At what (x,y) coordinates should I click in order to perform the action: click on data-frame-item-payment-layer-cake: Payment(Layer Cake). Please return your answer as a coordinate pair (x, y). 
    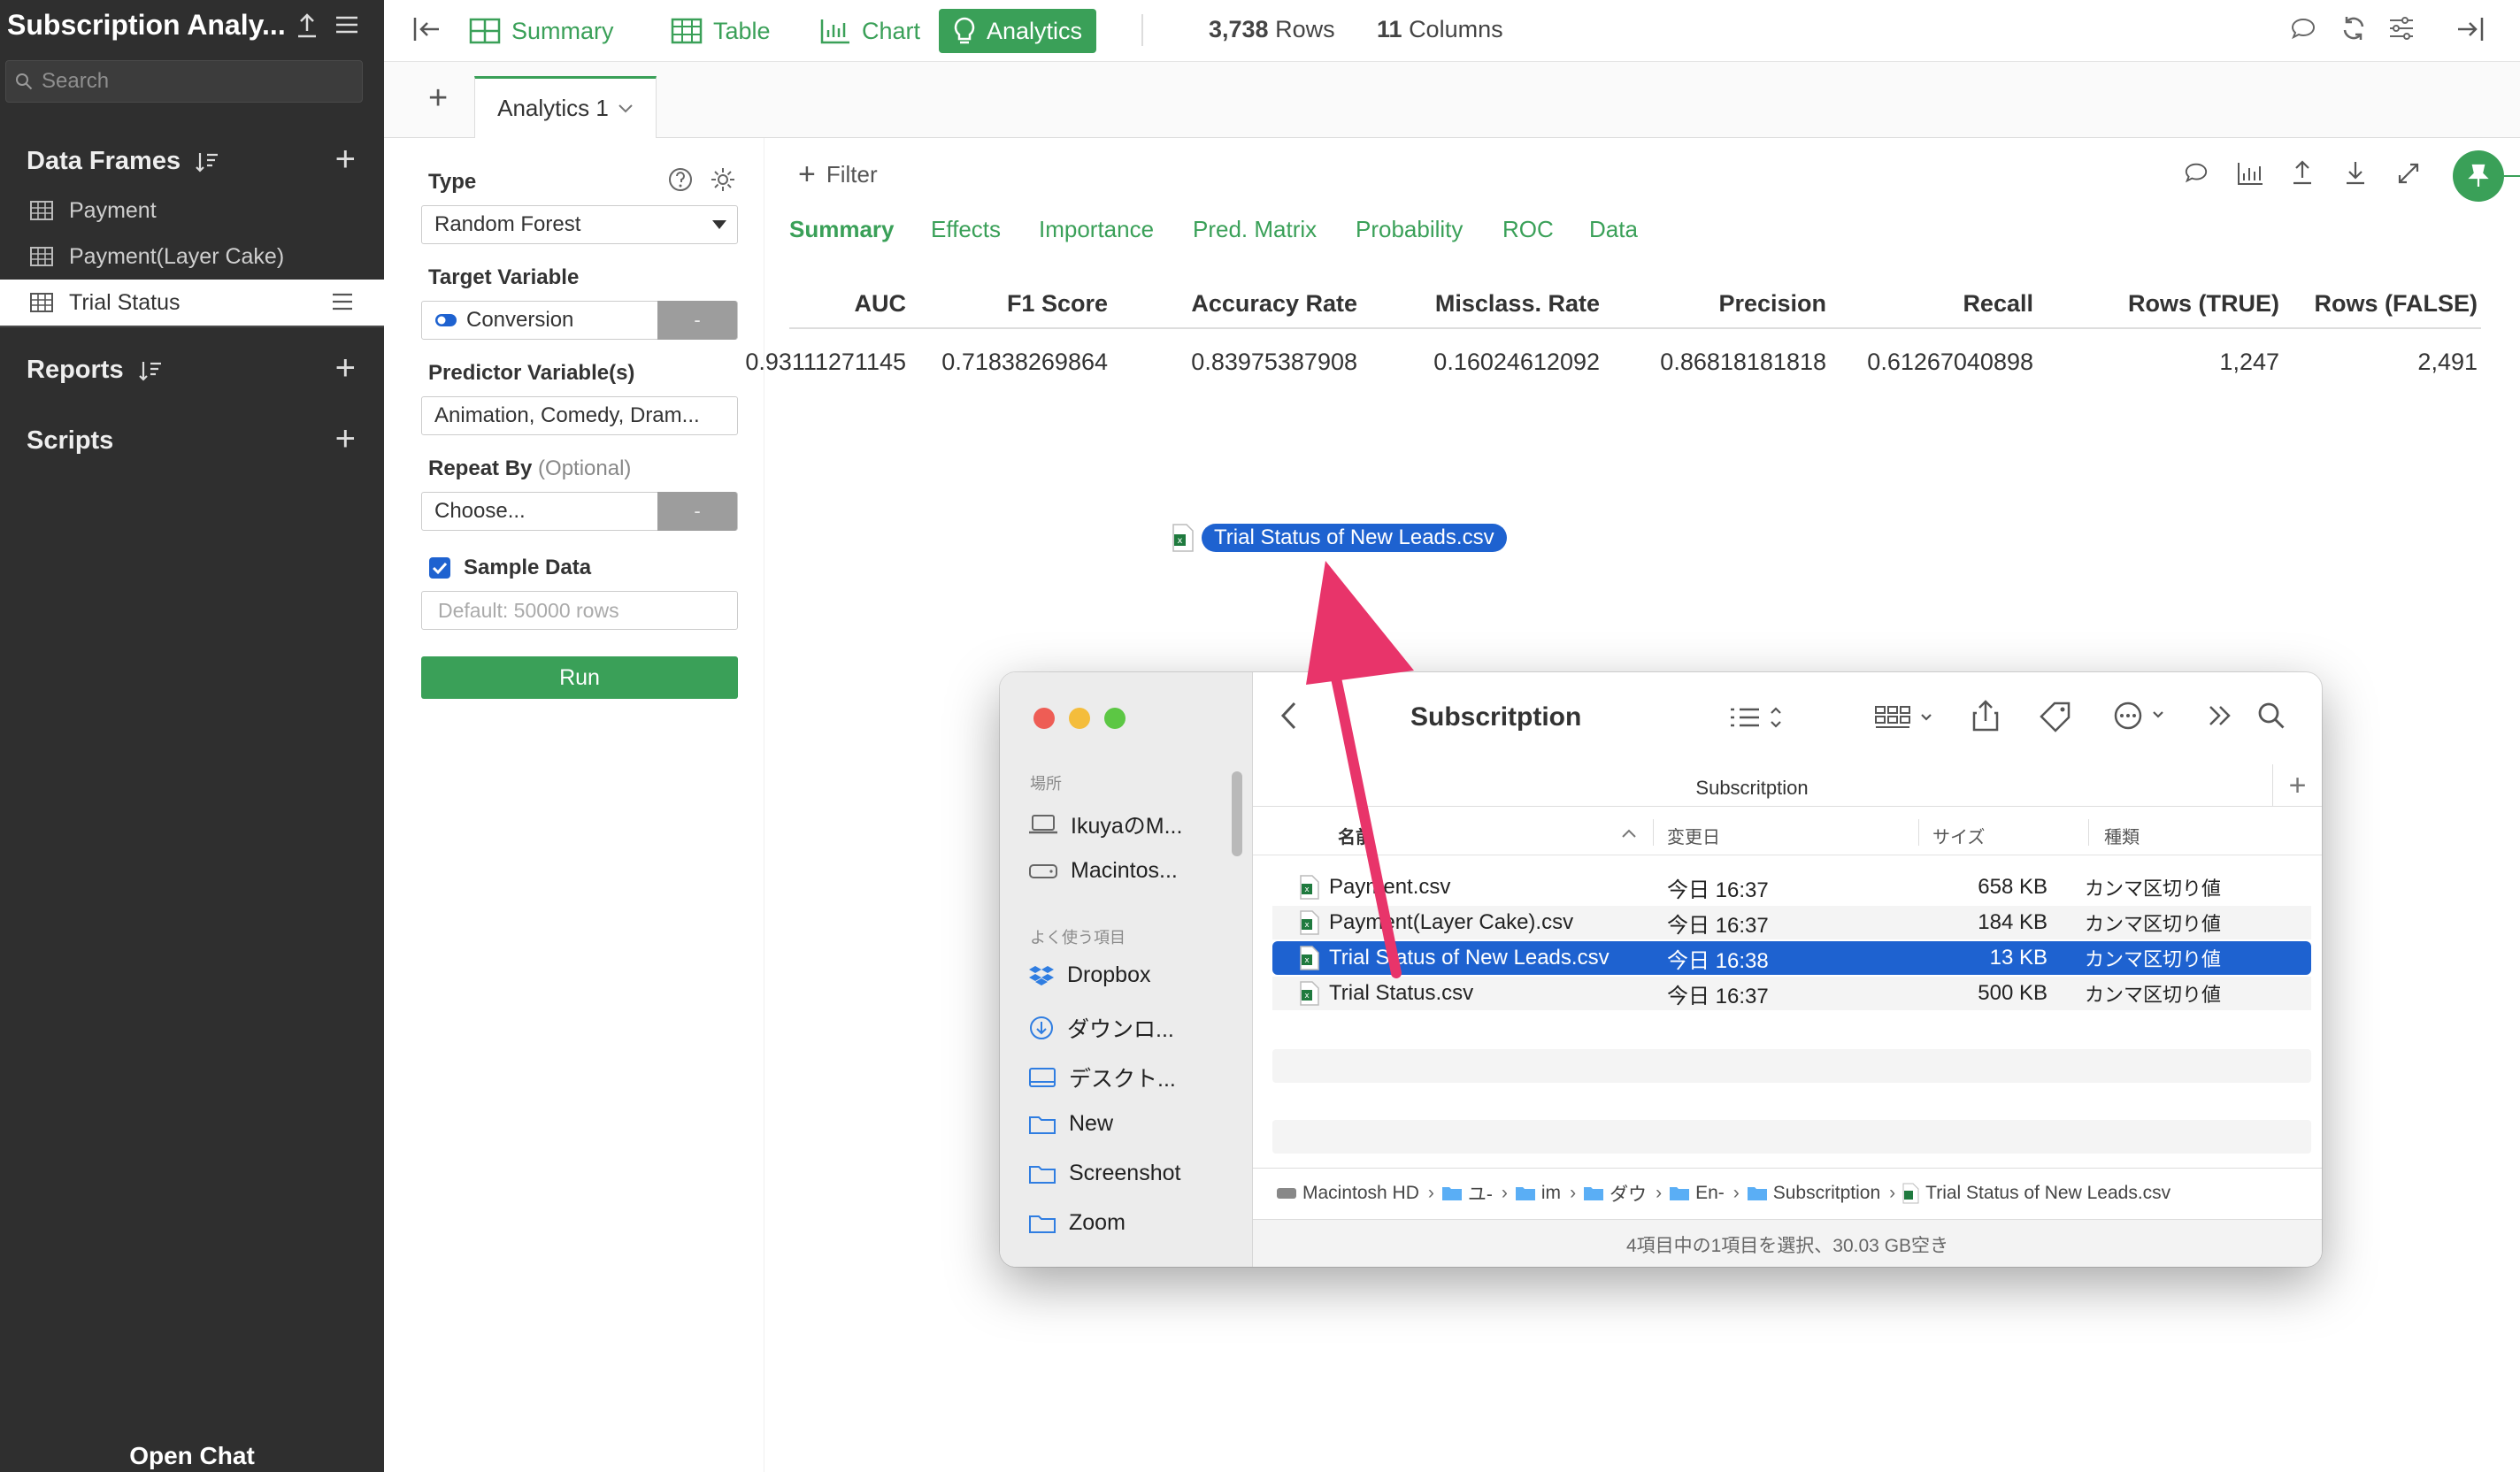
    Looking at the image, I should click on (192, 257).